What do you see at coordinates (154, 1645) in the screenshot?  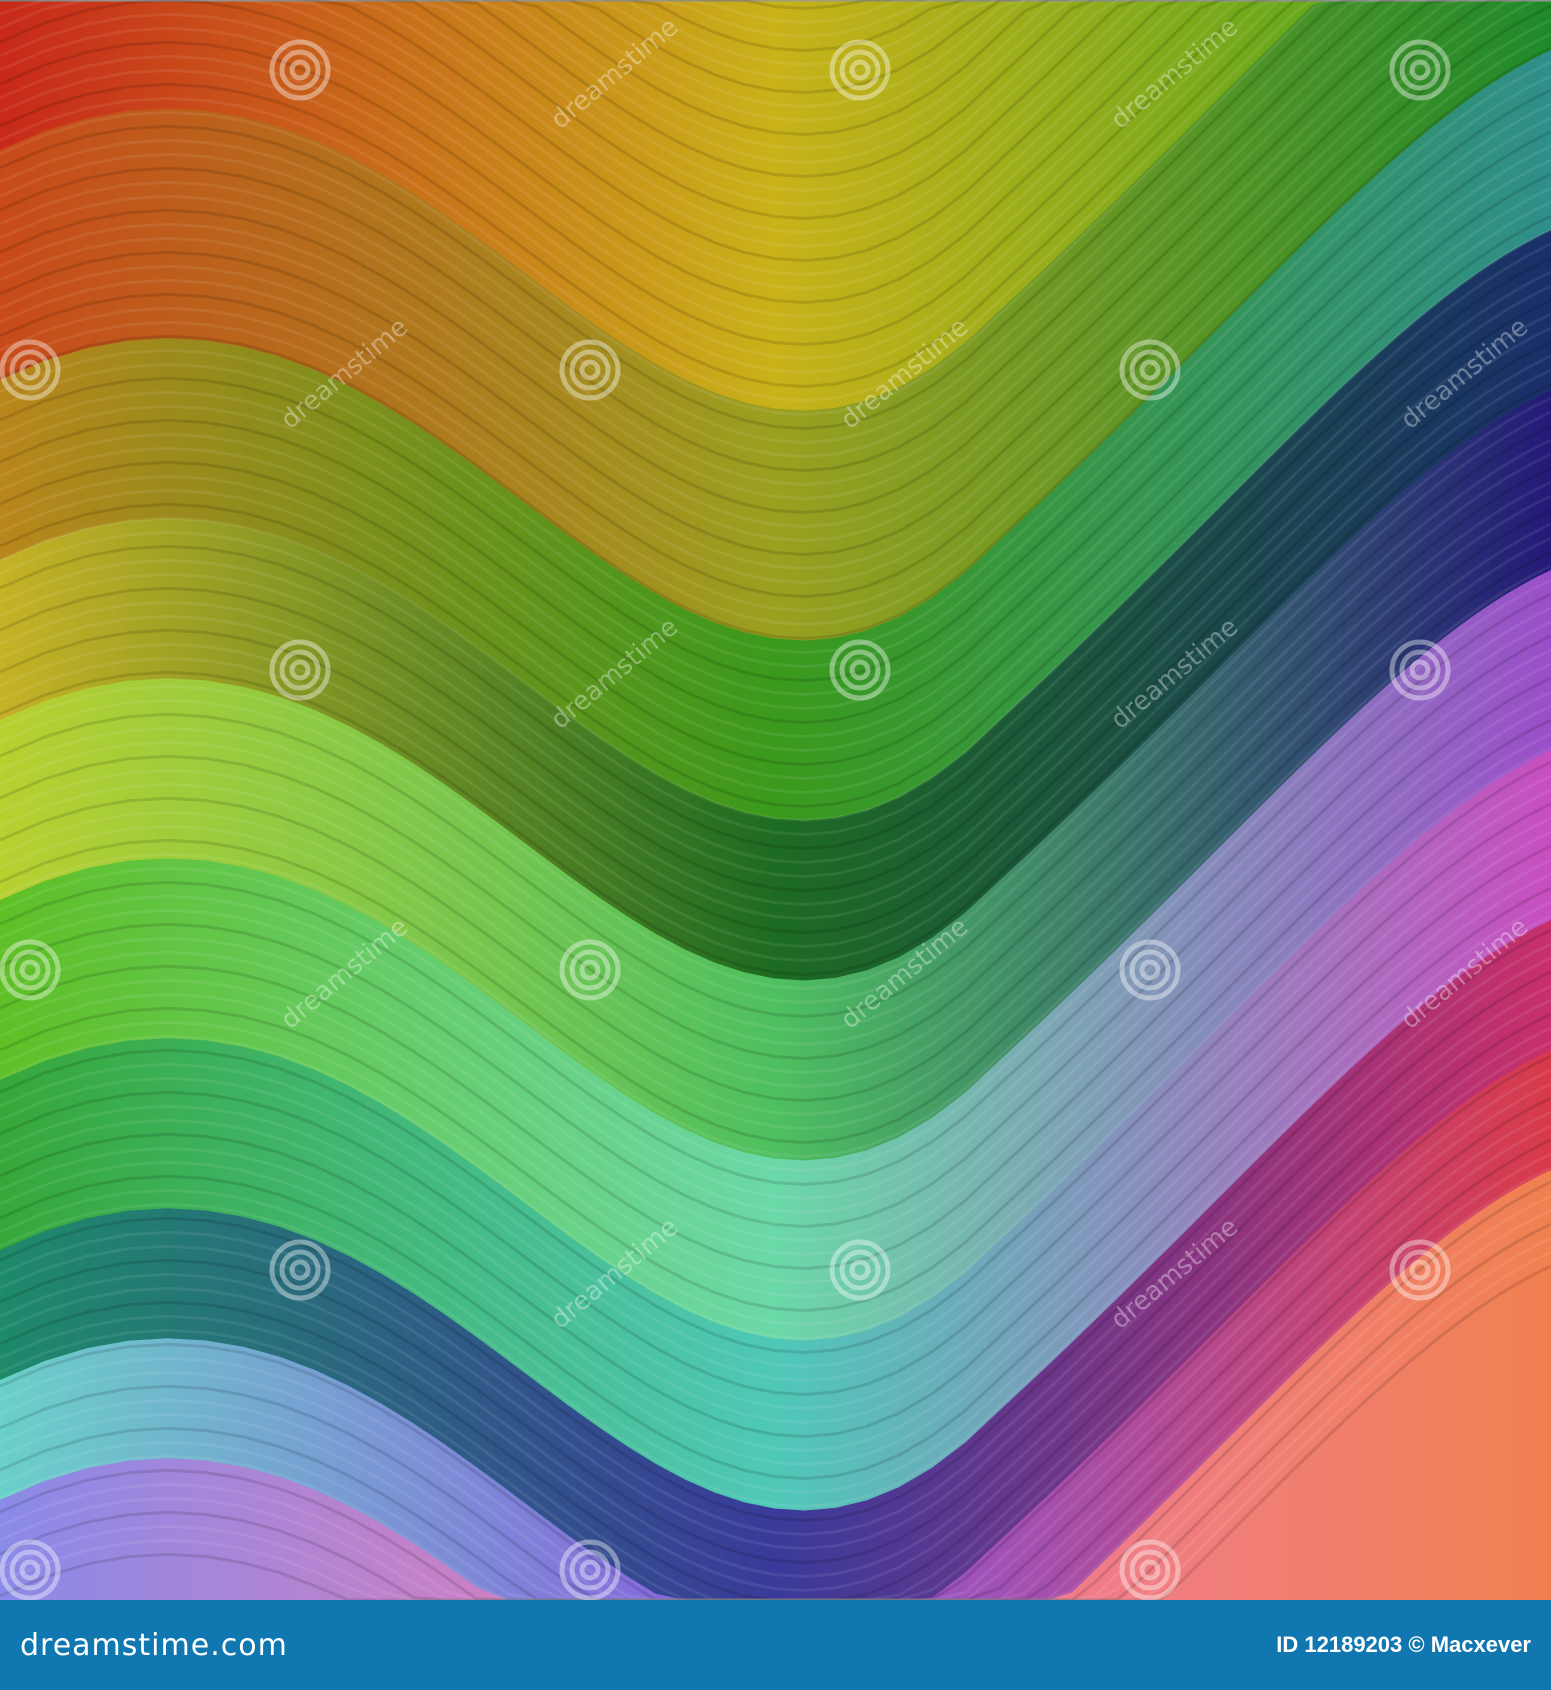 I see `dreamstime-logo: dreamstime.com` at bounding box center [154, 1645].